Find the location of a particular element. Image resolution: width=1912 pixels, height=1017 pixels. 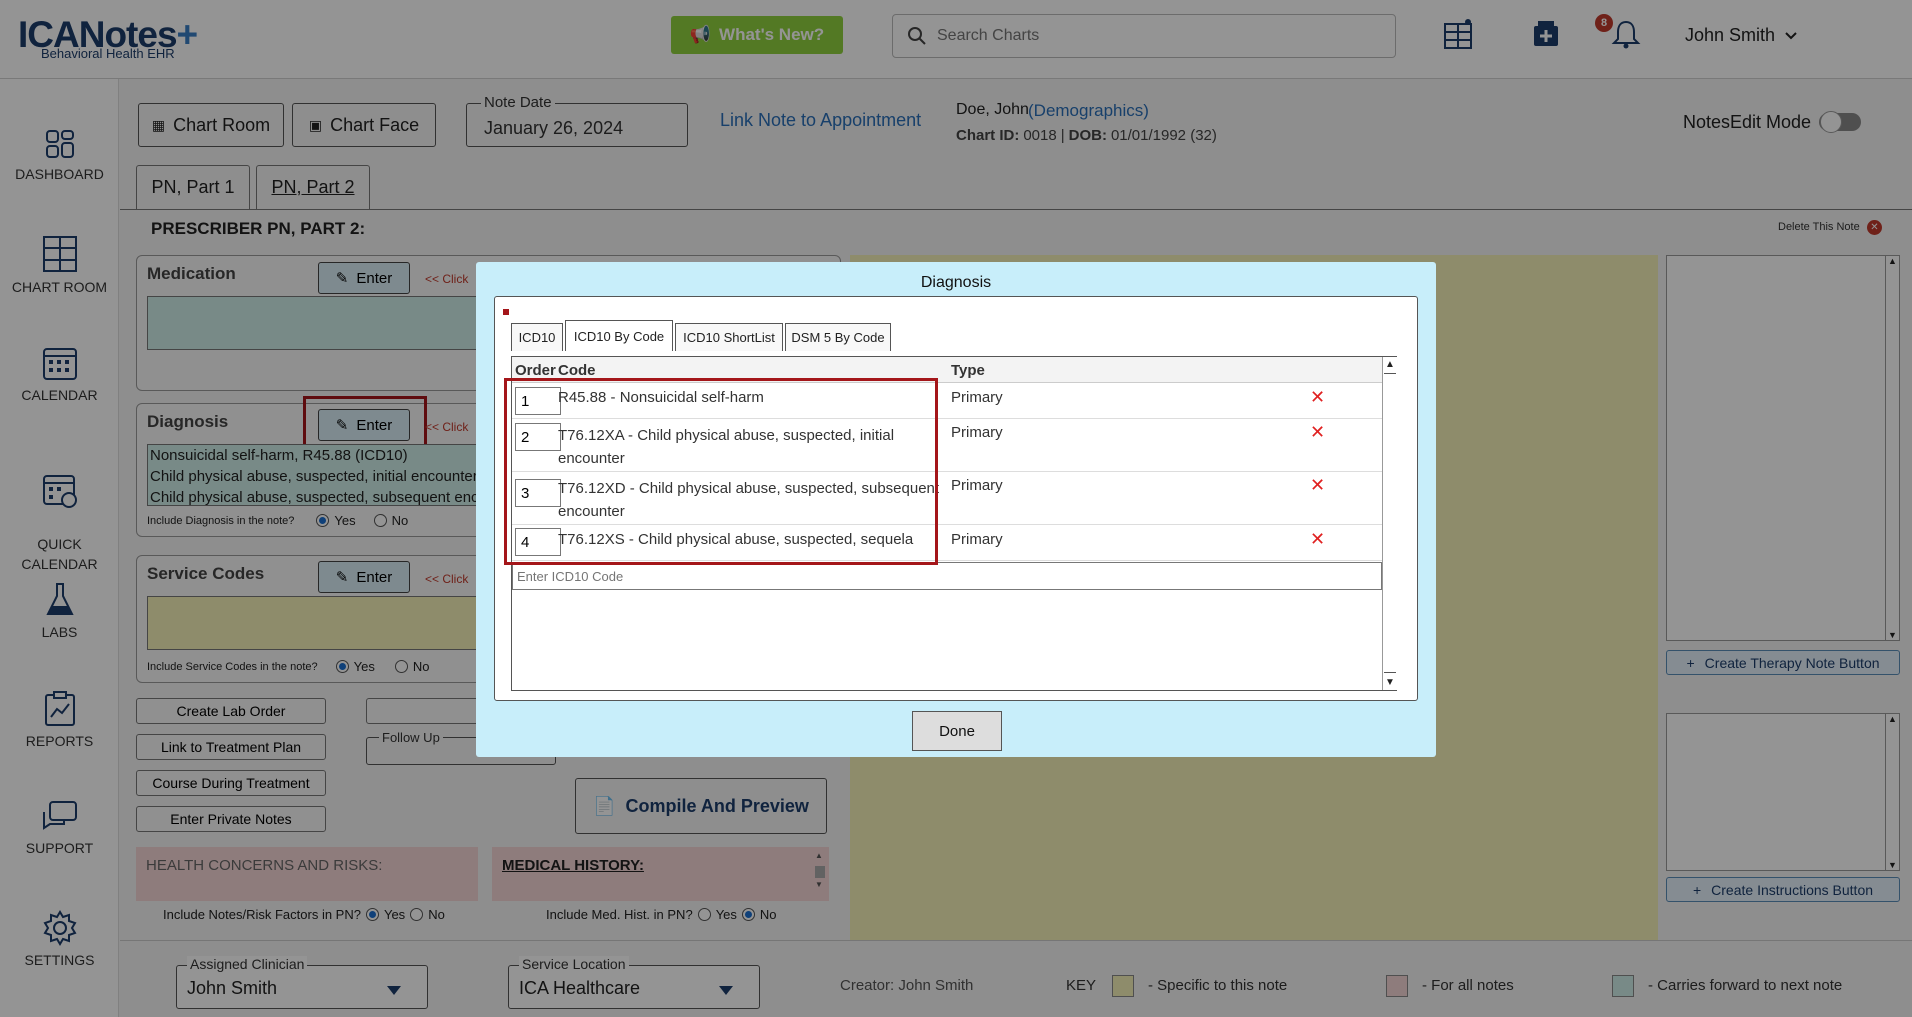

enter-icd10-input is located at coordinates (947, 576).